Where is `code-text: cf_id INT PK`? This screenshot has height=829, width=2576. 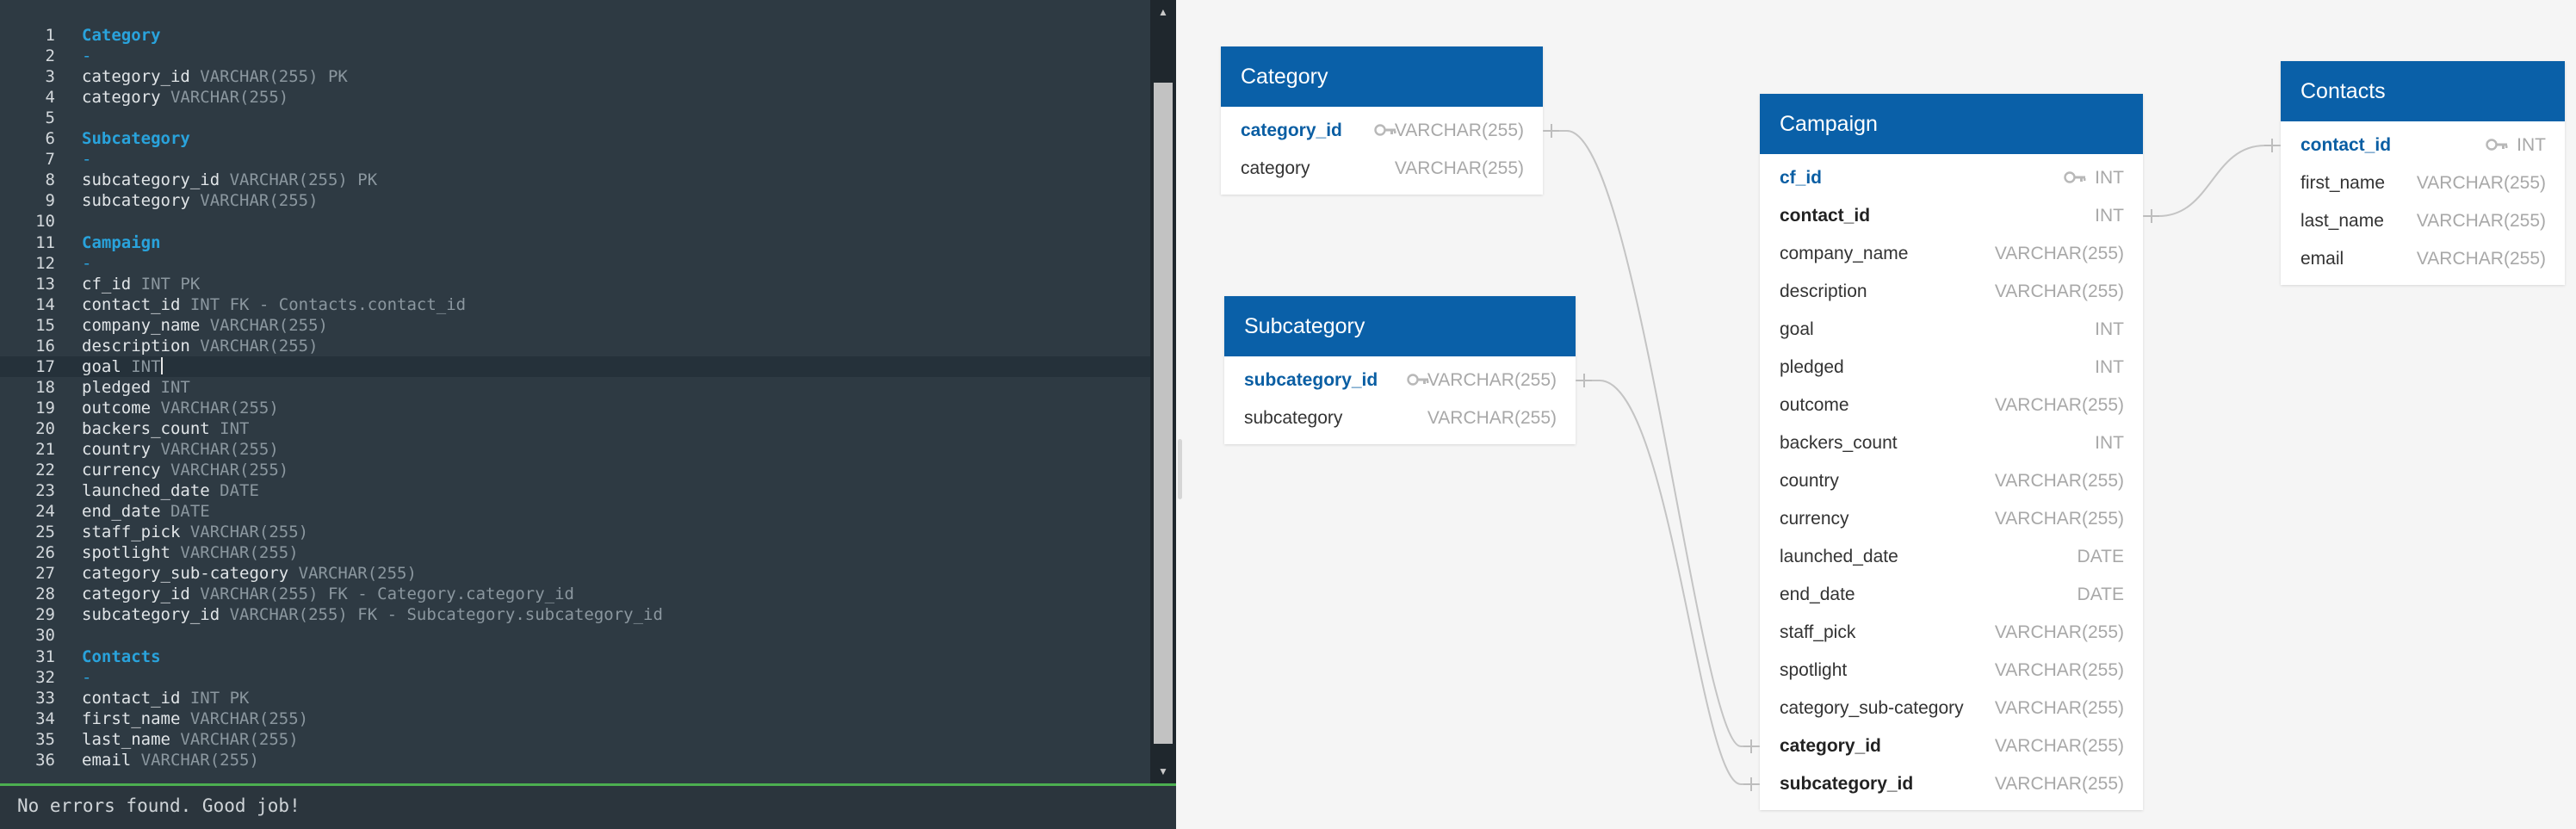 code-text: cf_id INT PK is located at coordinates (141, 284).